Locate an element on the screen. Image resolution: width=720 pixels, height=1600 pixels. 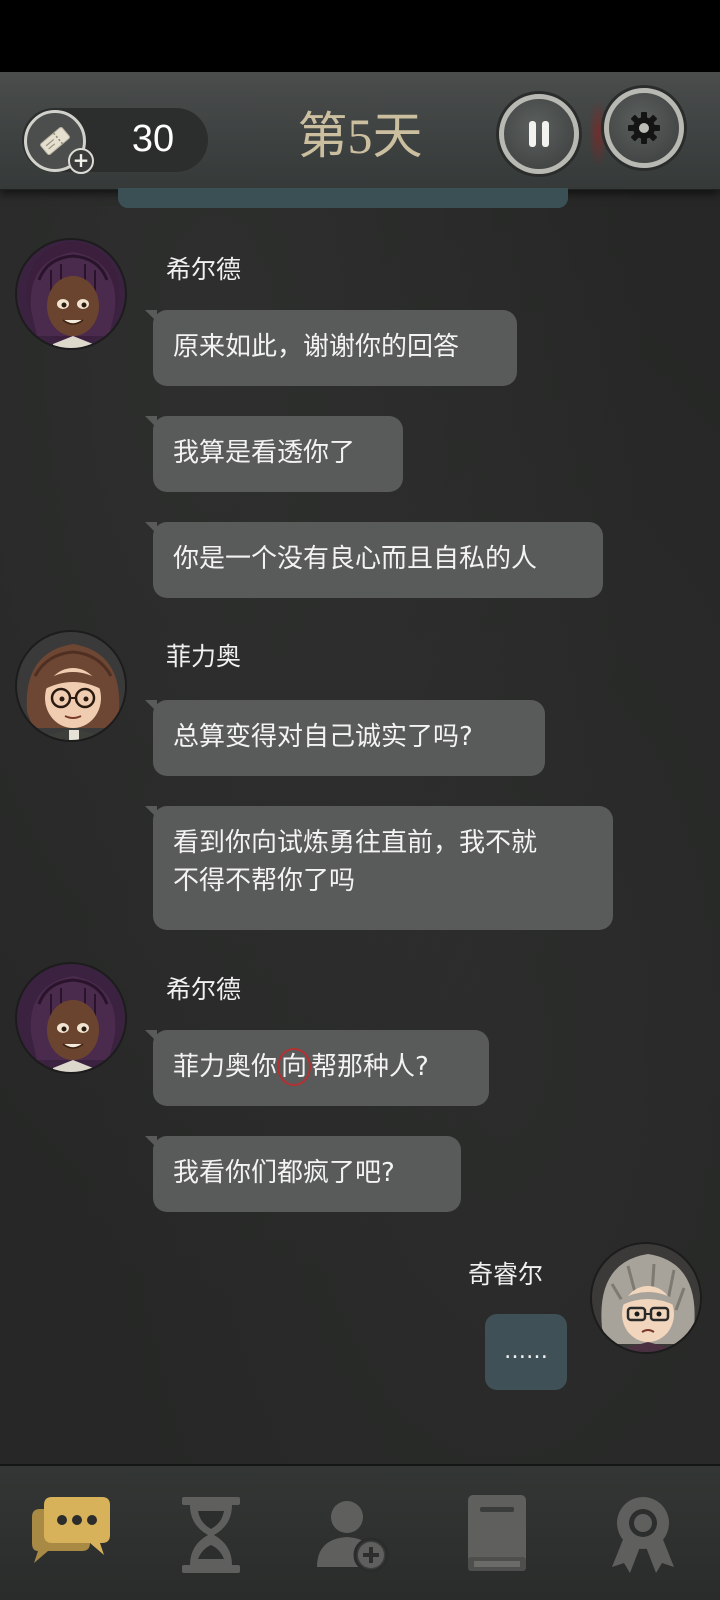
status-bar is located at coordinates (360, 36).